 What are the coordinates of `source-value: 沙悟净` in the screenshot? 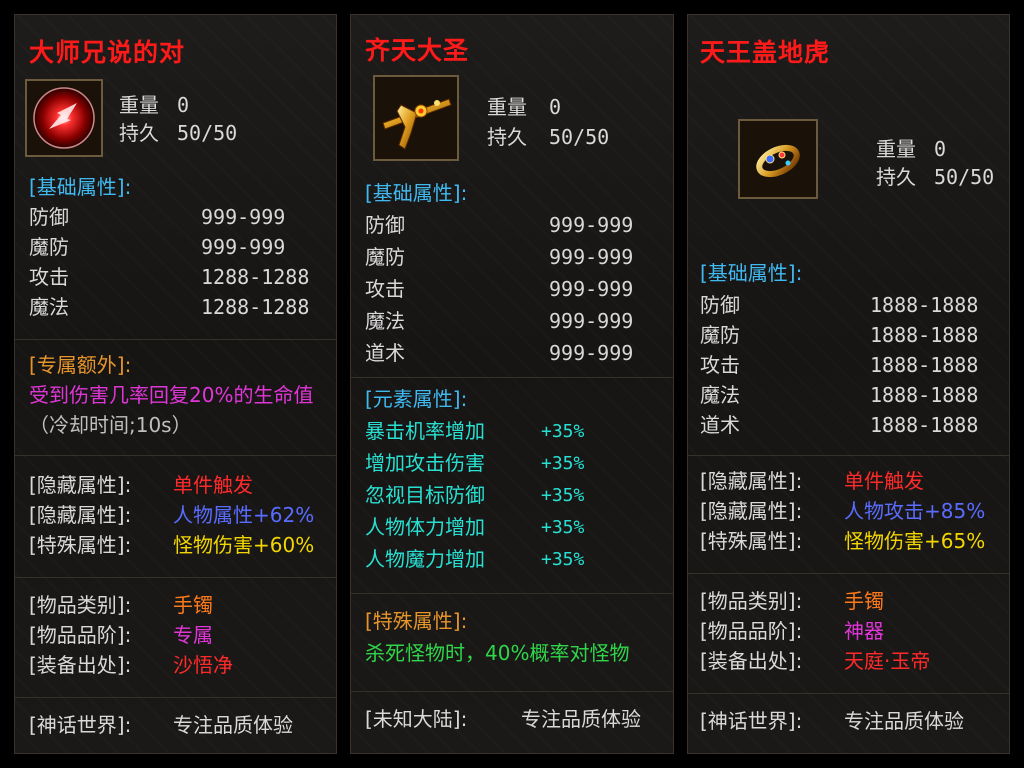 It's located at (203, 665).